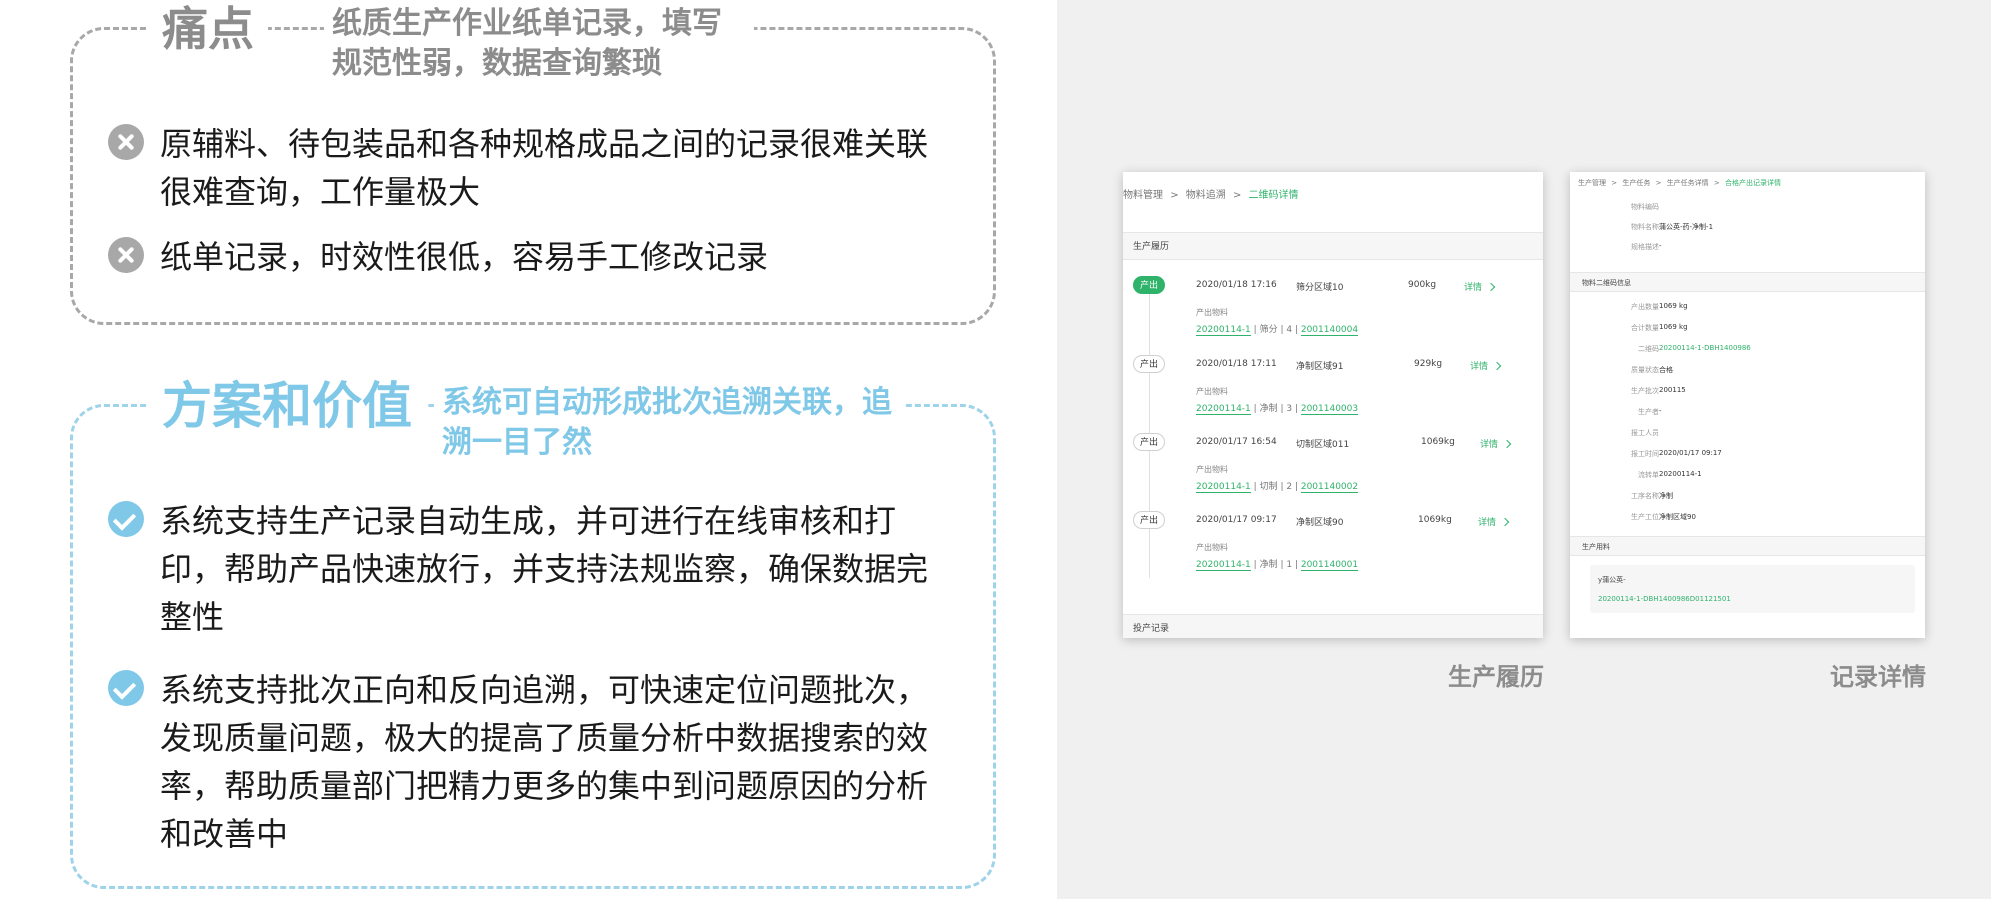 The height and width of the screenshot is (899, 1991). I want to click on pain-item: 纸单记录，时效性很低，容易手工修改记录, so click(529, 257).